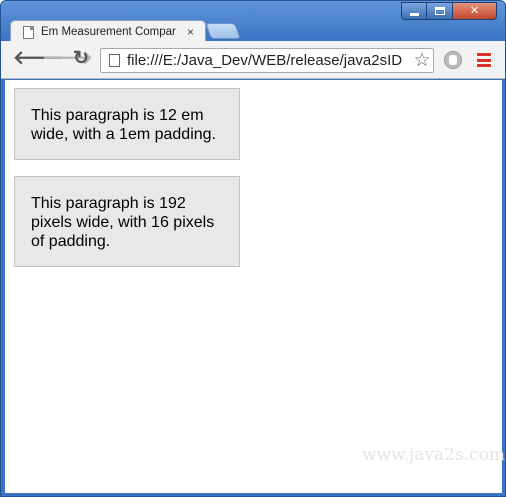 The height and width of the screenshot is (497, 506). What do you see at coordinates (422, 60) in the screenshot?
I see `bookmark-star-icon: ☆` at bounding box center [422, 60].